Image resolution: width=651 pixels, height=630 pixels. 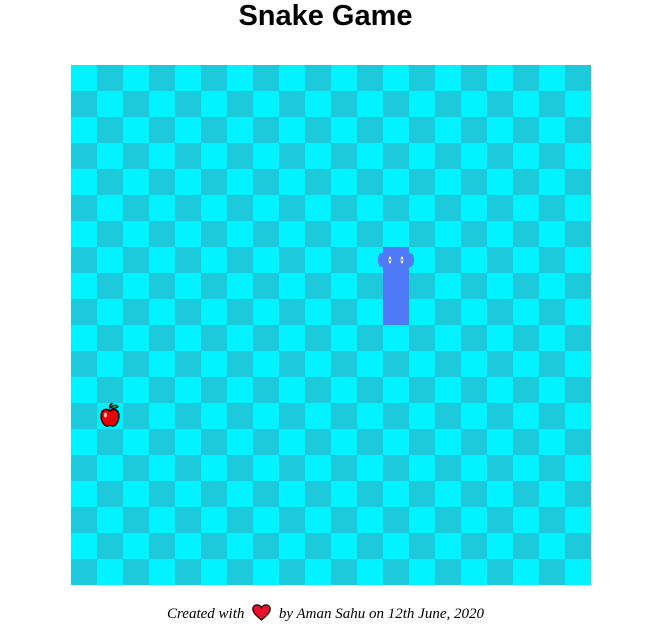 What do you see at coordinates (396, 312) in the screenshot?
I see `snake-body-segment` at bounding box center [396, 312].